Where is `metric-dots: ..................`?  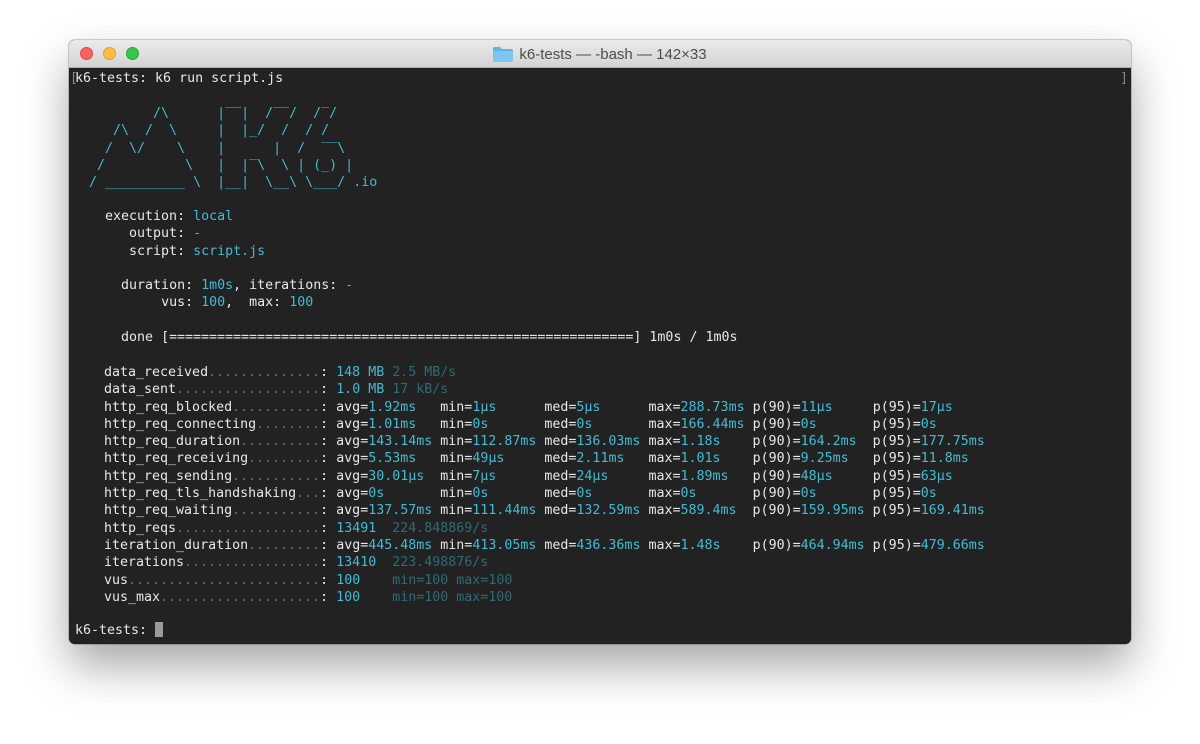 metric-dots: .................. is located at coordinates (248, 528).